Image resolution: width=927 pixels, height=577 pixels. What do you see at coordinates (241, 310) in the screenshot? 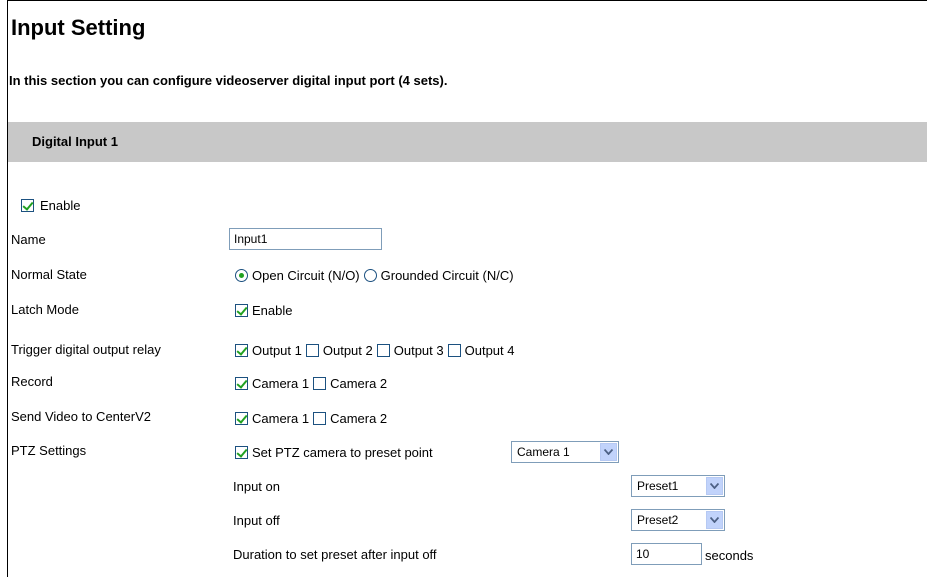
I see `latch-mode-checkbox` at bounding box center [241, 310].